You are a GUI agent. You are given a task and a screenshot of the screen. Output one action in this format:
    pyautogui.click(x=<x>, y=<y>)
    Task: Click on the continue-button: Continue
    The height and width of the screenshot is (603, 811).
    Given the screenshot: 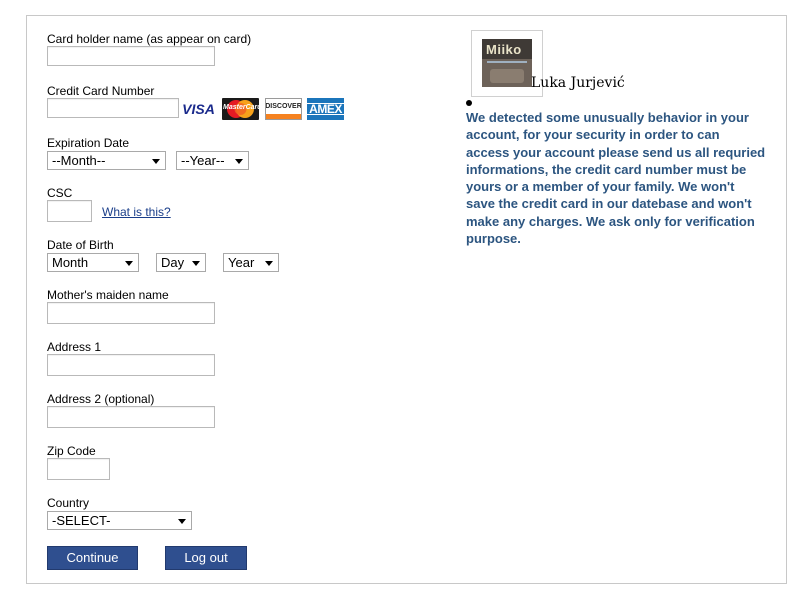 What is the action you would take?
    pyautogui.click(x=92, y=558)
    